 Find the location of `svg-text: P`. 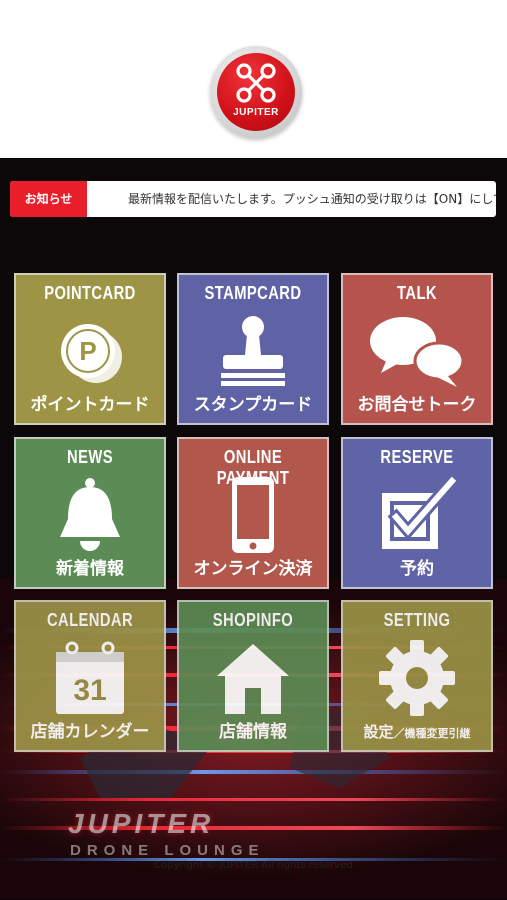

svg-text: P is located at coordinates (87, 351).